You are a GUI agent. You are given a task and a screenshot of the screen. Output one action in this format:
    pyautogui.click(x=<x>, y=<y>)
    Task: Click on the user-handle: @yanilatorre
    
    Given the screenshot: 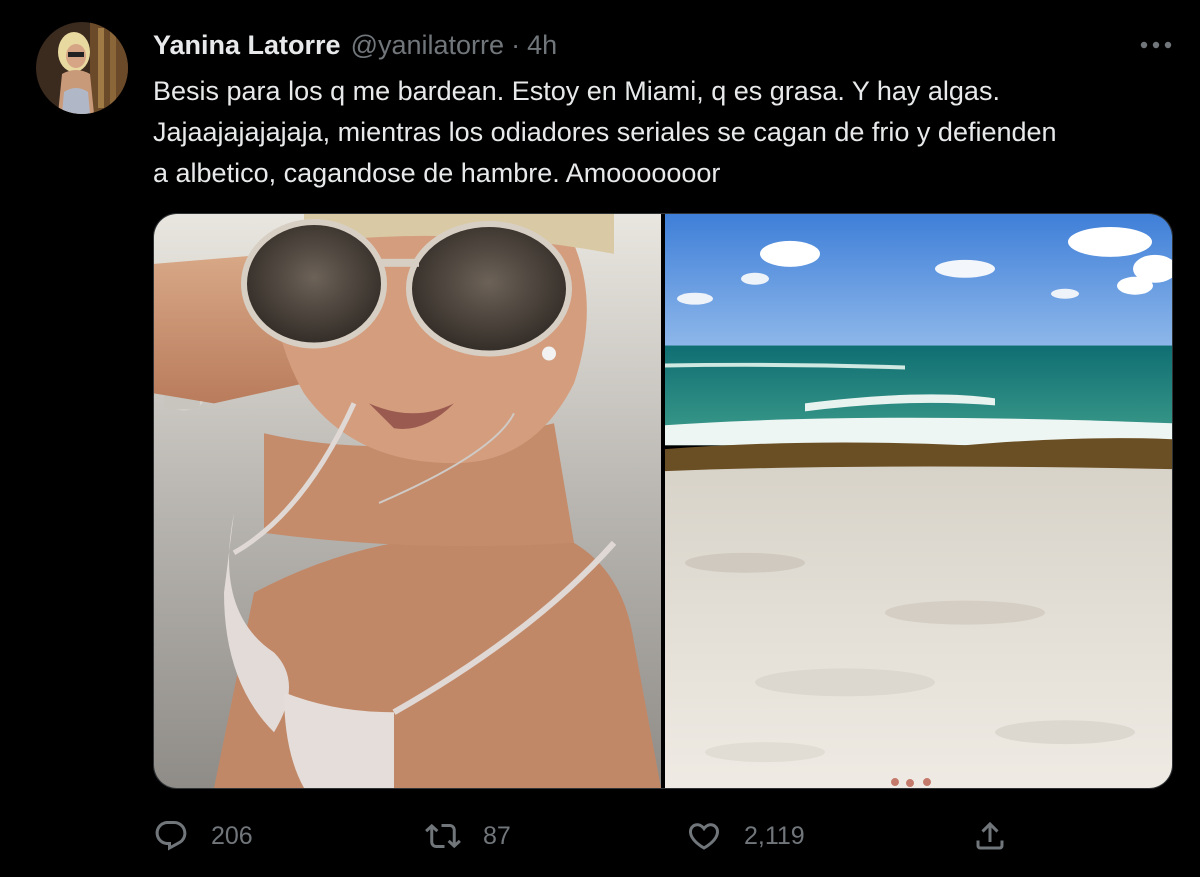 What is the action you would take?
    pyautogui.click(x=427, y=45)
    